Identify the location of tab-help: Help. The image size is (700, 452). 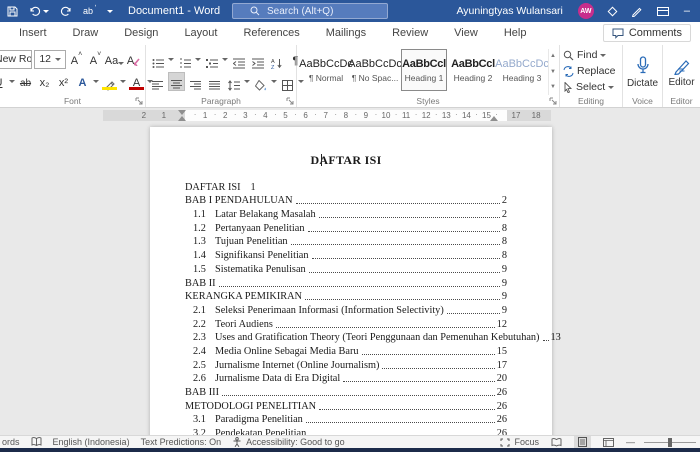
(515, 33).